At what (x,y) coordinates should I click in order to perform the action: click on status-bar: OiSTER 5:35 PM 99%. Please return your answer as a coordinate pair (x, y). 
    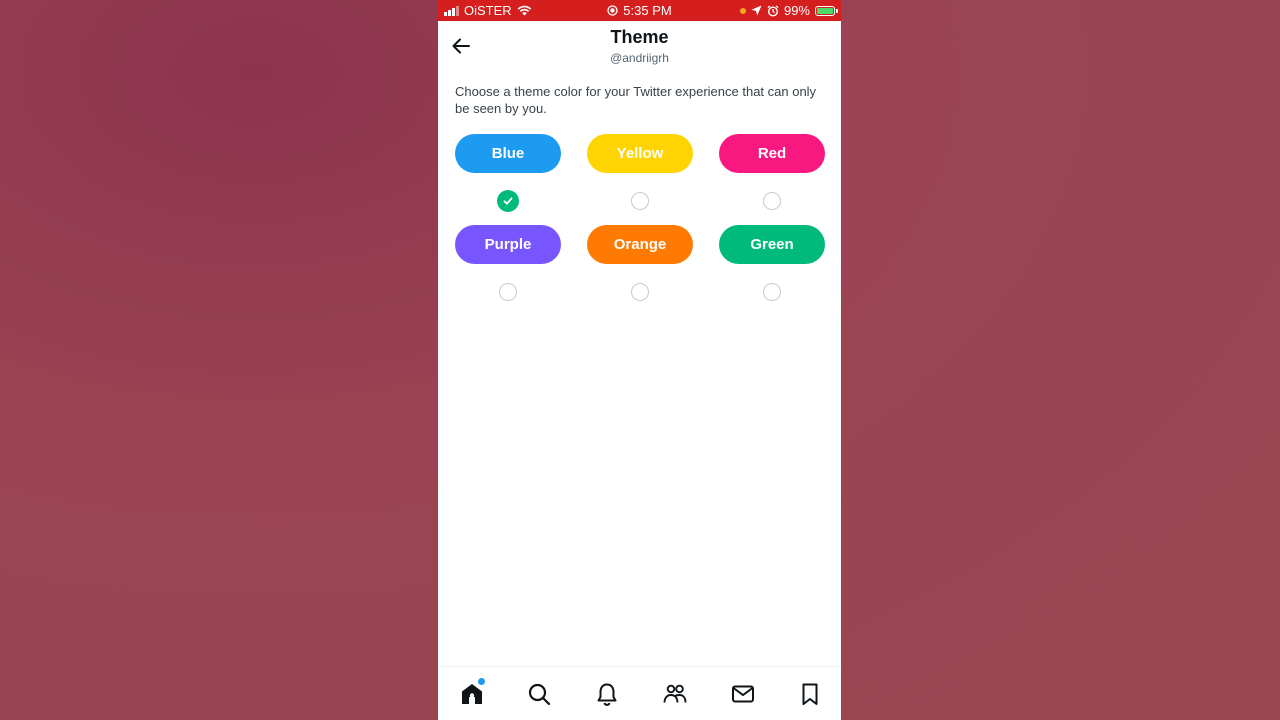
    Looking at the image, I should click on (639, 10).